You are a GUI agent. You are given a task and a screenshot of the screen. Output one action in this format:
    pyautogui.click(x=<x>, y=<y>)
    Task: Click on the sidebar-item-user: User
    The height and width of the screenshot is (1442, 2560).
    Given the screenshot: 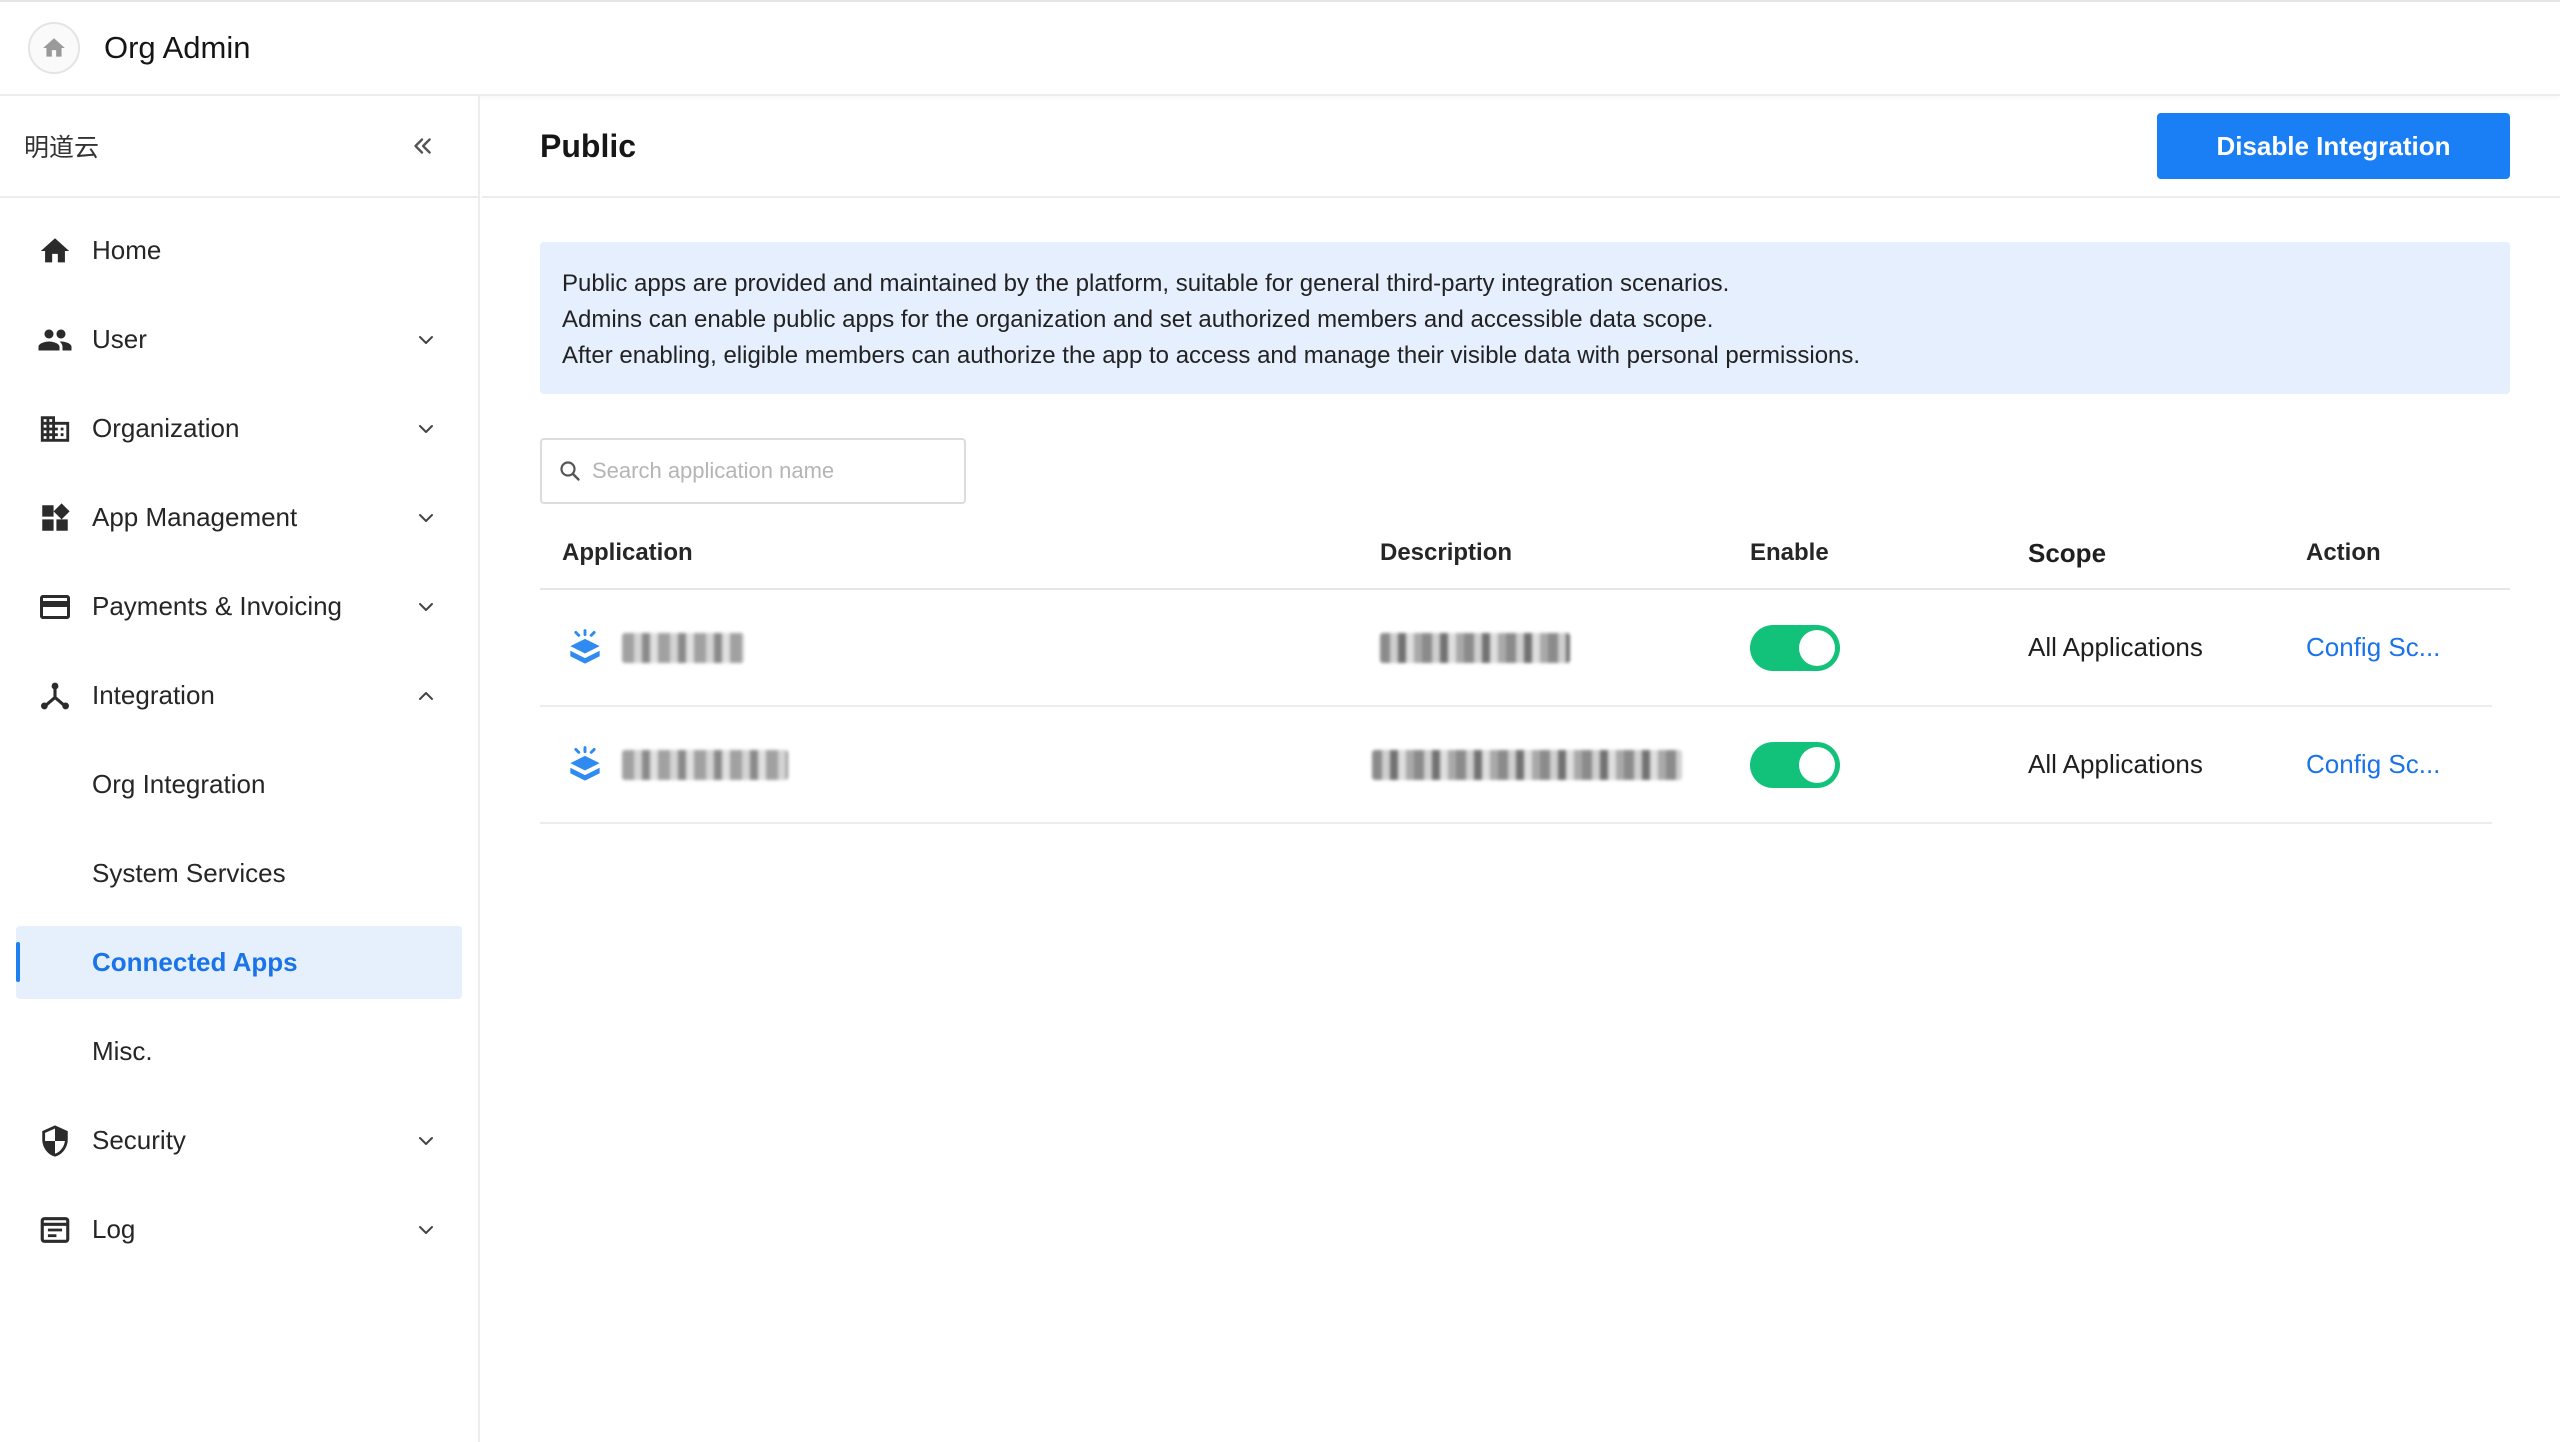 What is the action you would take?
    pyautogui.click(x=239, y=339)
    